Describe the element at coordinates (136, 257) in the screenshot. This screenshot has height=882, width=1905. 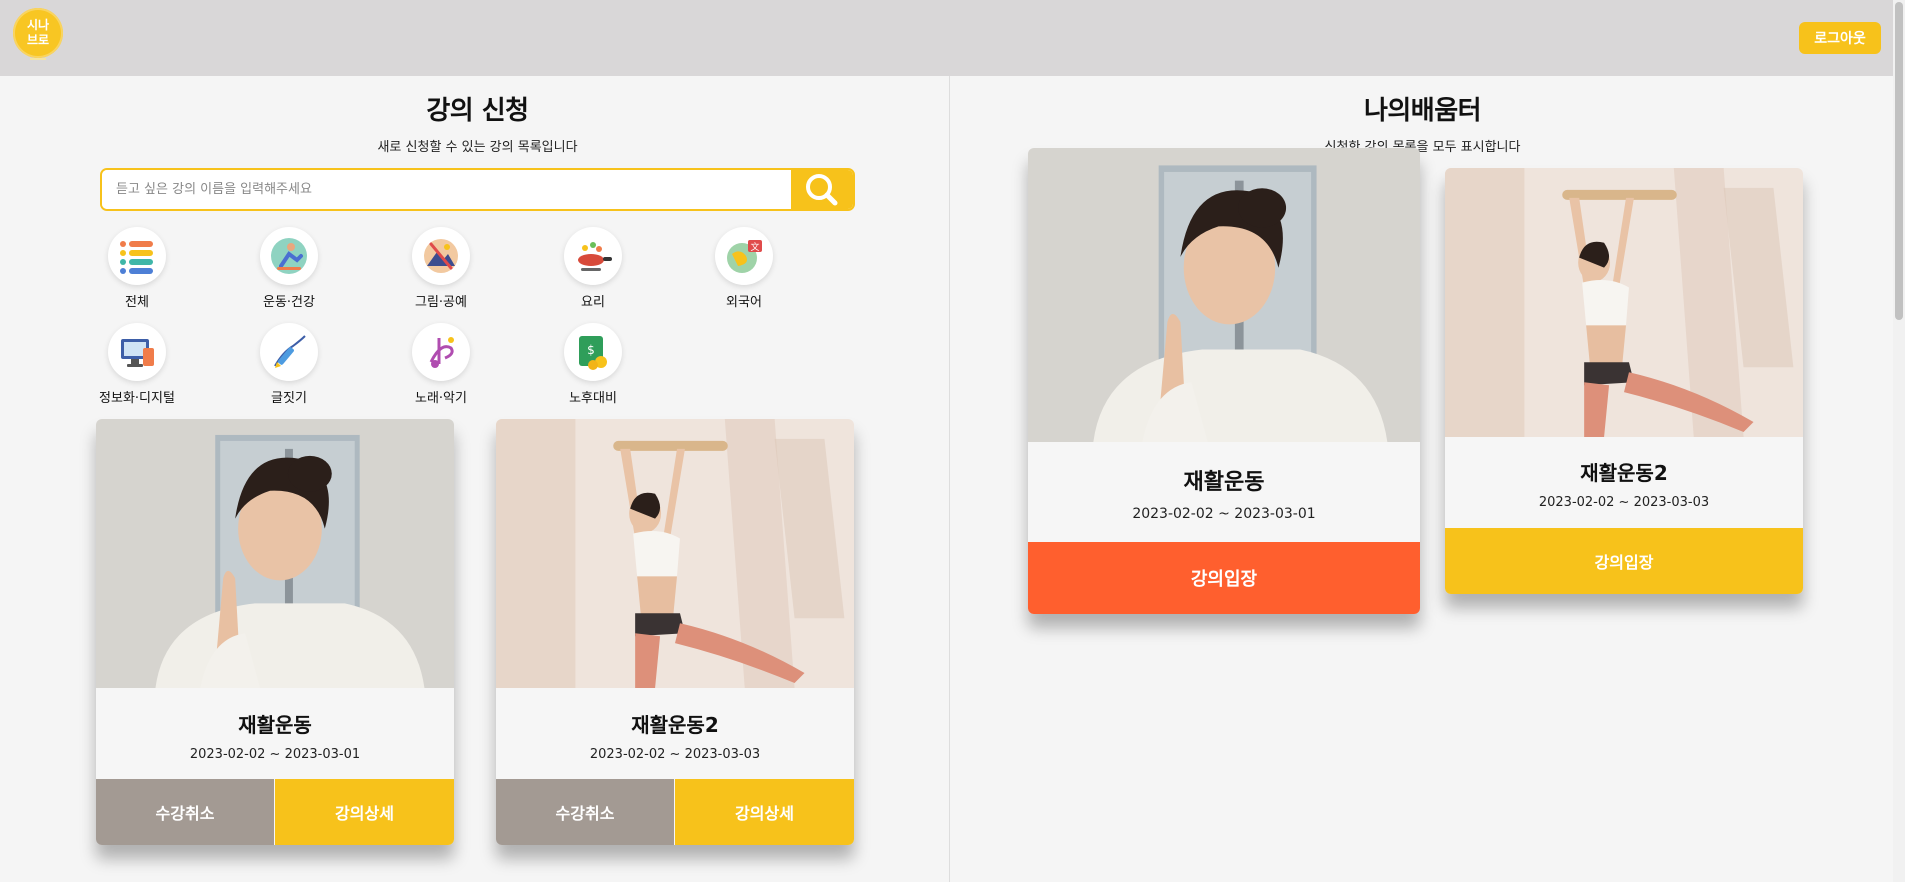
I see `list-icon` at that location.